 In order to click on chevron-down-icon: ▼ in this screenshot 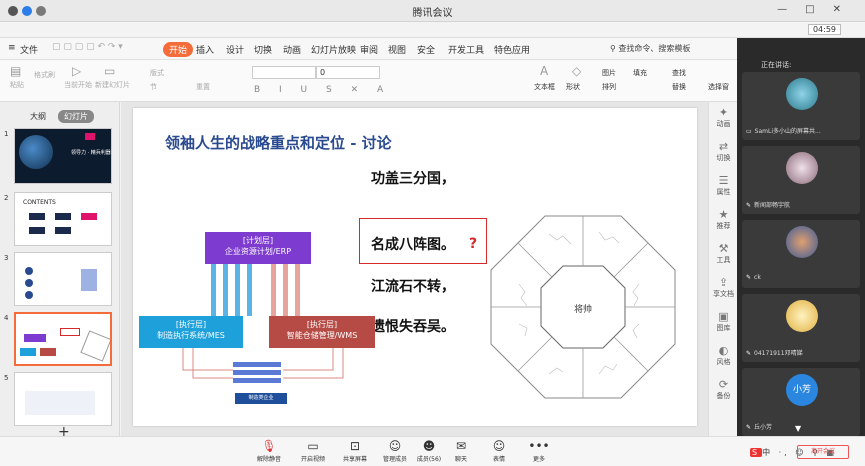, I will do `click(798, 428)`.